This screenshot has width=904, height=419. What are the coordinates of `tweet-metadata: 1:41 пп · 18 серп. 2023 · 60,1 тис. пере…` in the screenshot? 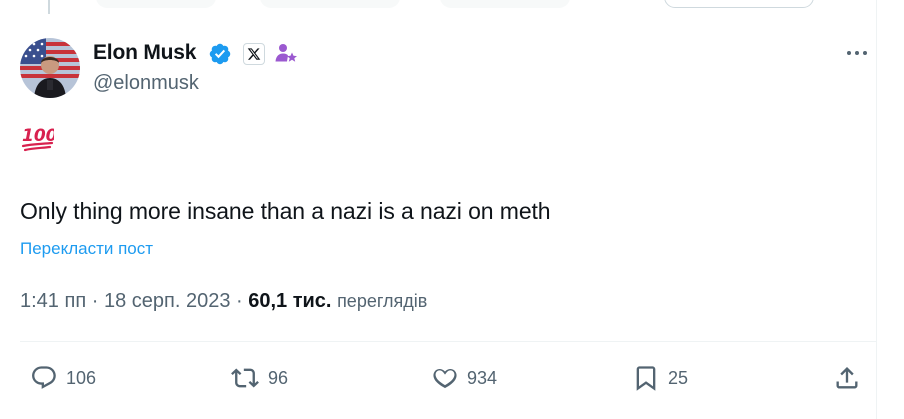 It's located at (223, 301).